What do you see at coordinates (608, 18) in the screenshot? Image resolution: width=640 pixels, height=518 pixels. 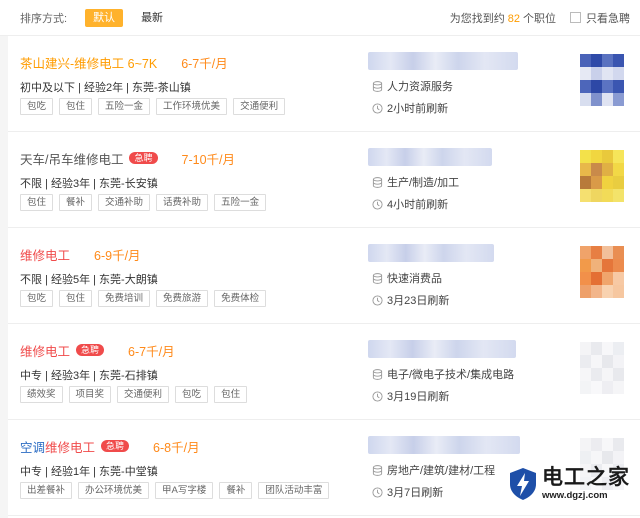 I see `urgent-only-label: 只看急聘` at bounding box center [608, 18].